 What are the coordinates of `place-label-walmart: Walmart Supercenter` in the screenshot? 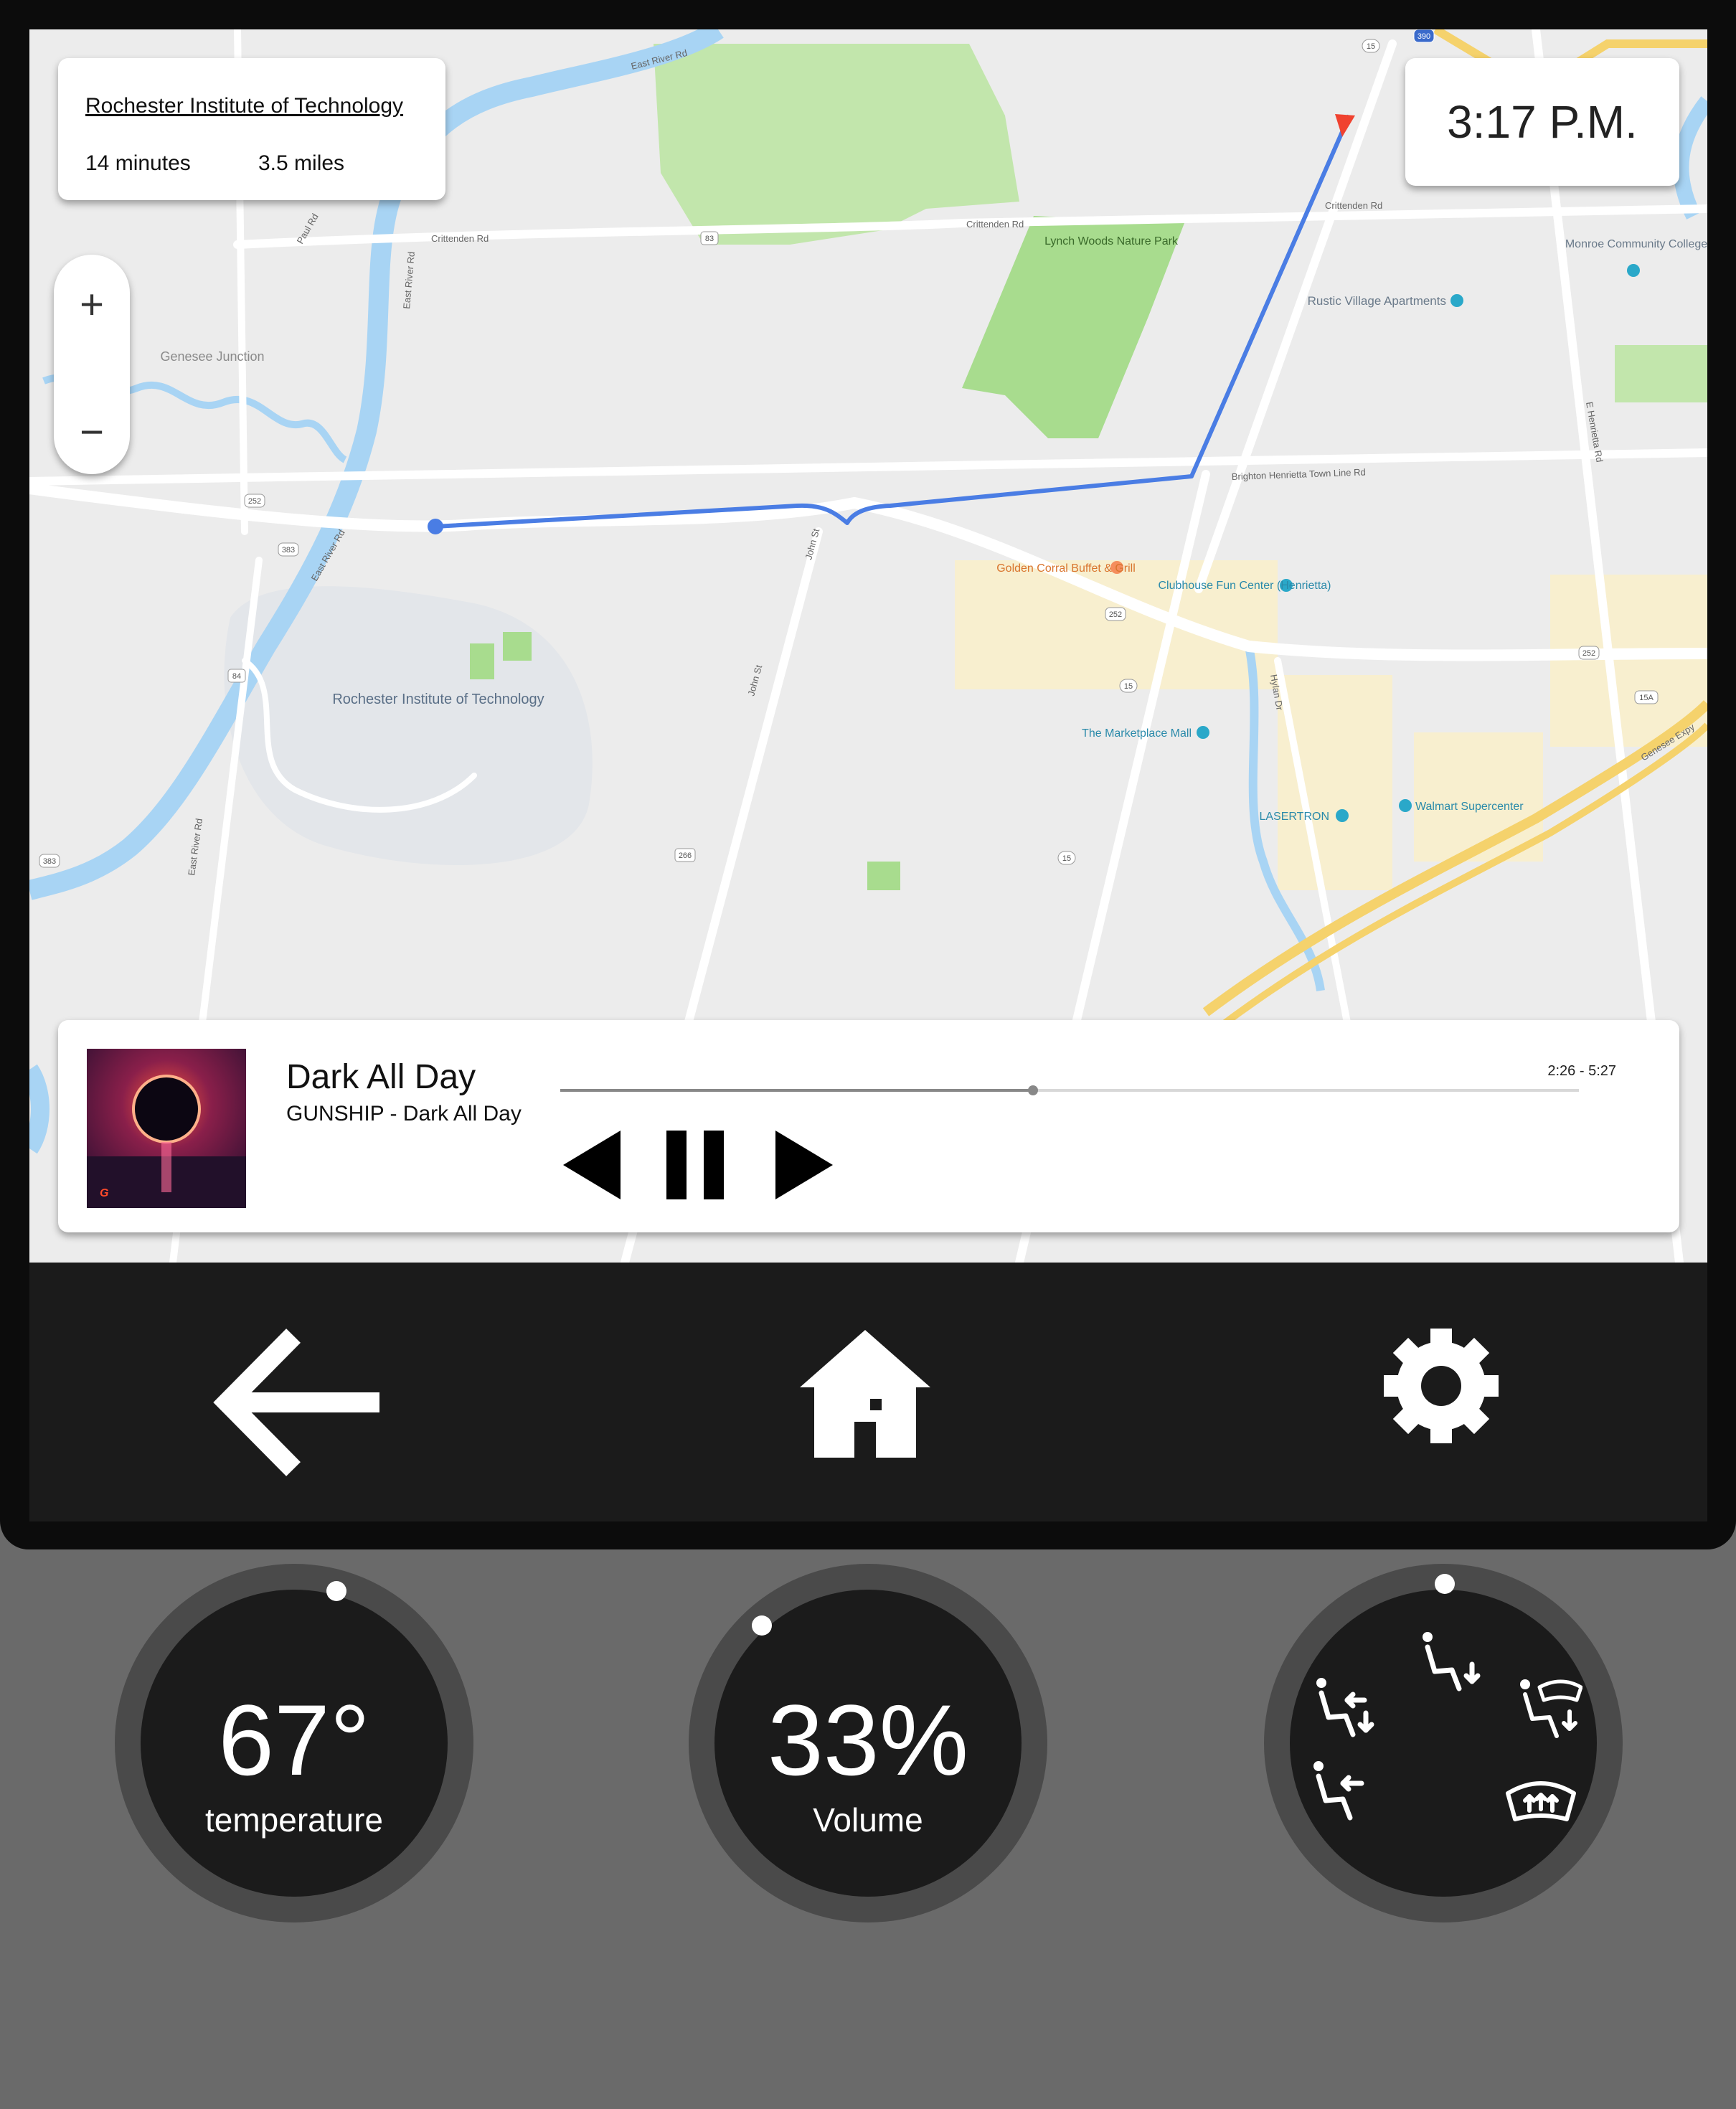 It's located at (1469, 807).